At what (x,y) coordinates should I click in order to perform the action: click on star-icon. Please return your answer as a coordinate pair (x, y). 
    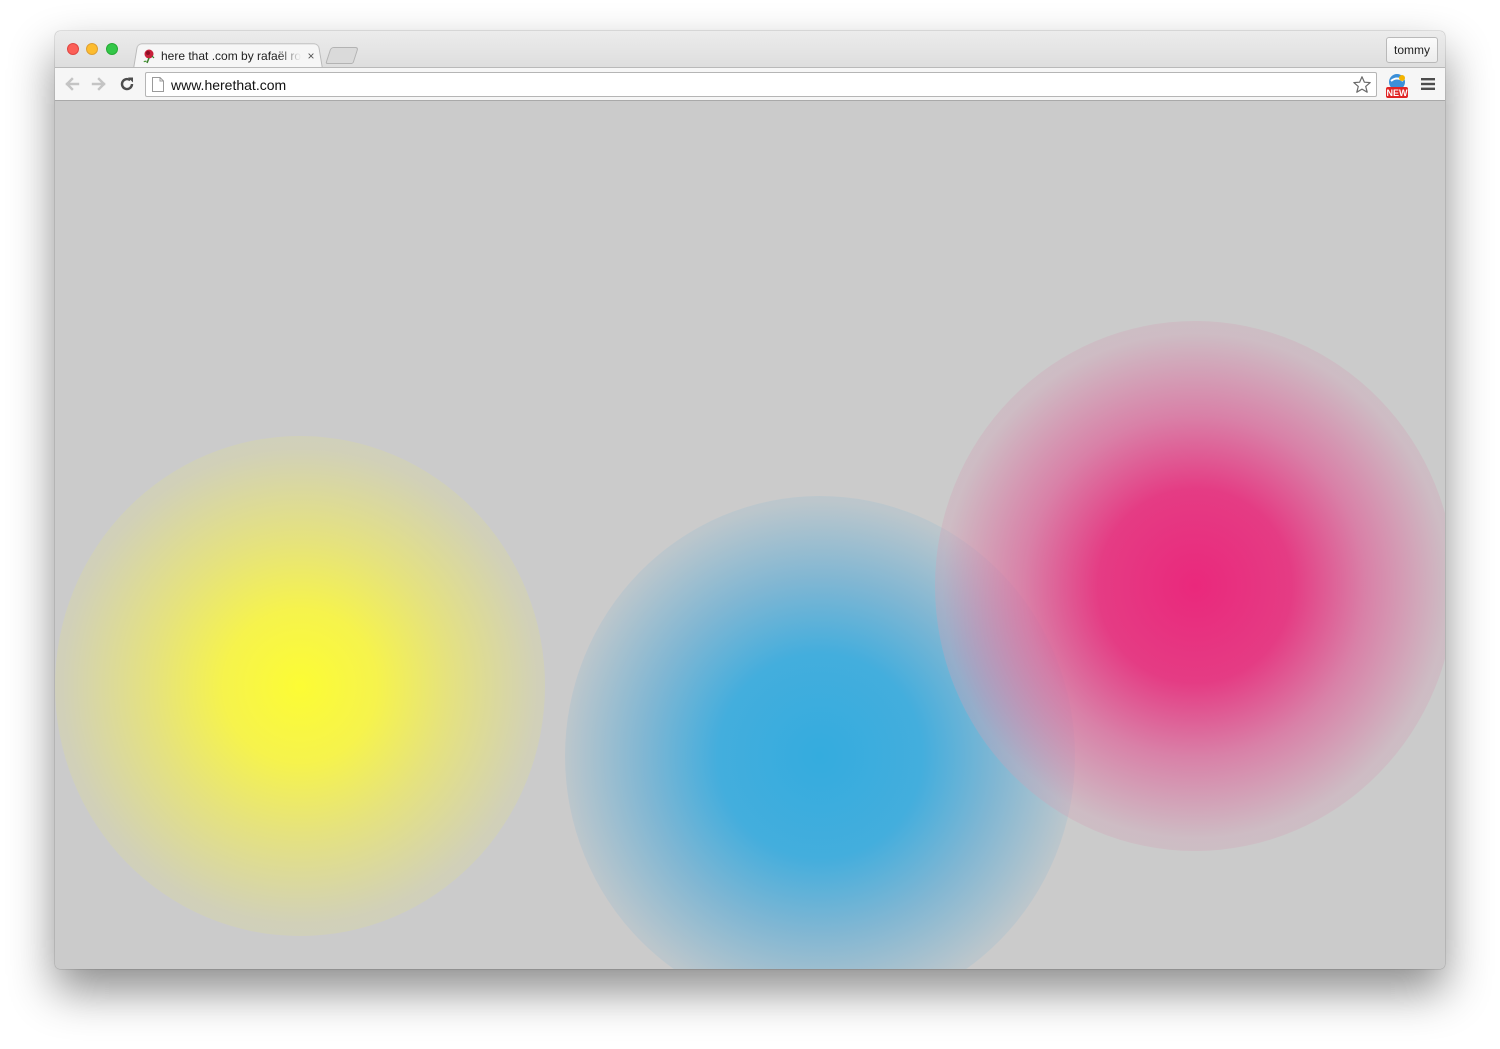
    Looking at the image, I should click on (1362, 85).